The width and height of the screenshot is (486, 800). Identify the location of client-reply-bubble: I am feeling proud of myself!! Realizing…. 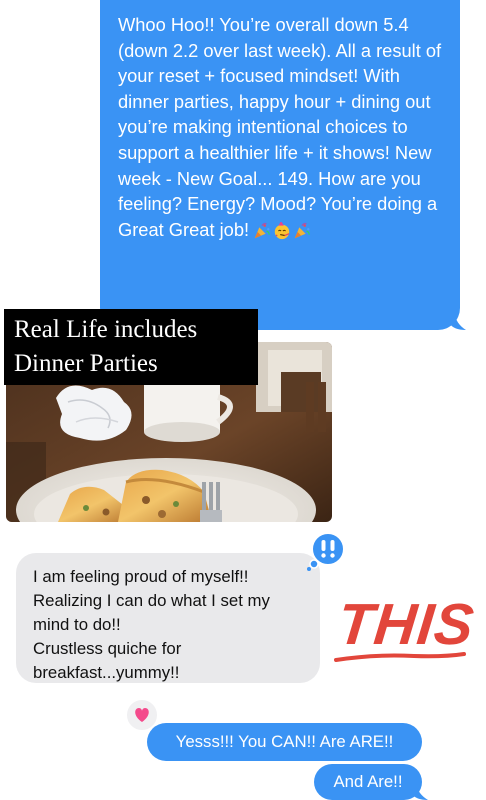
(168, 618).